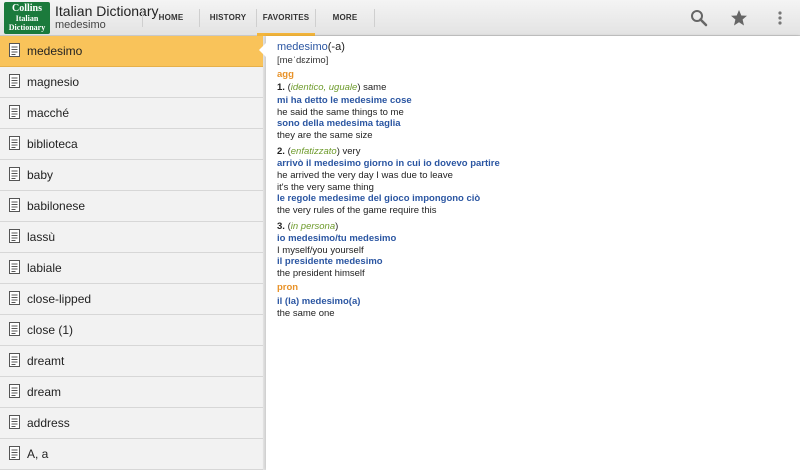  Describe the element at coordinates (59, 299) in the screenshot. I see `word-label: close-lipped` at that location.